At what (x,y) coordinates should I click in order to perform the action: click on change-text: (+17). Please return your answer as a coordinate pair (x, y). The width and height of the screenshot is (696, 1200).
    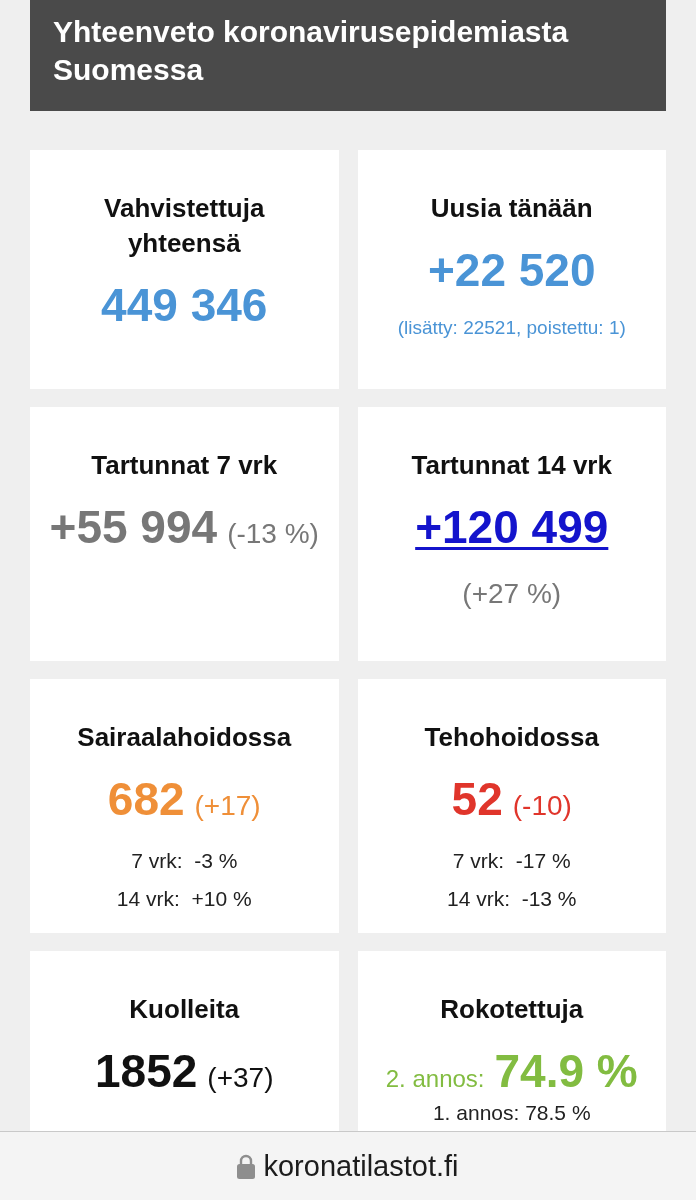
    Looking at the image, I should click on (227, 806).